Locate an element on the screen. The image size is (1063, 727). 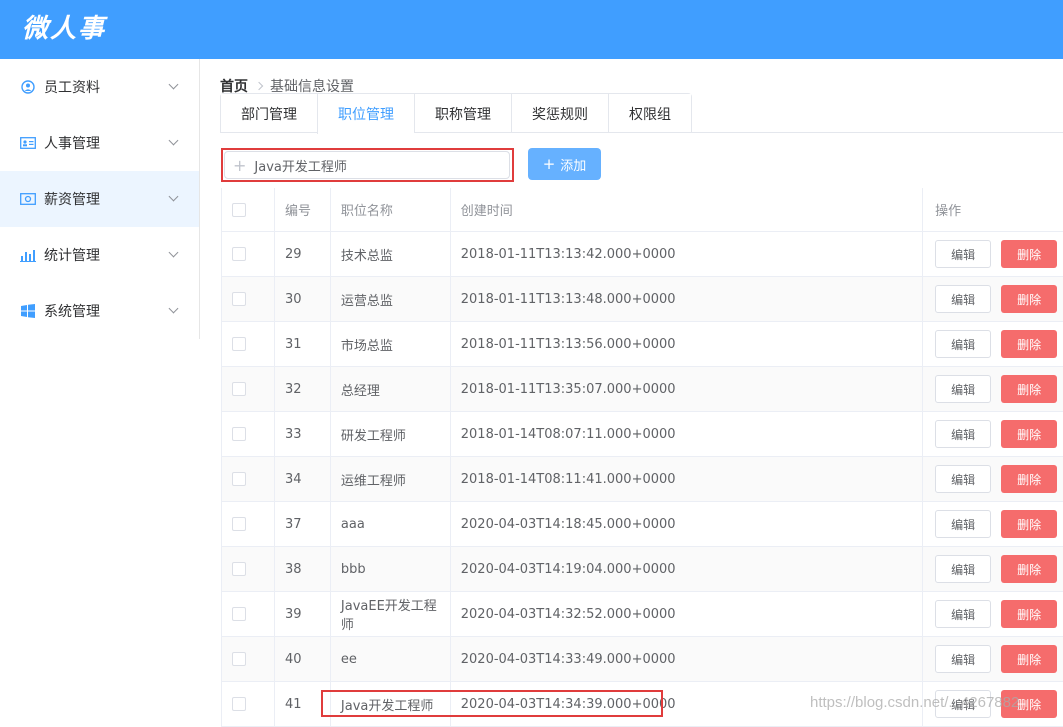
highlight-annotation-row is located at coordinates (492, 703).